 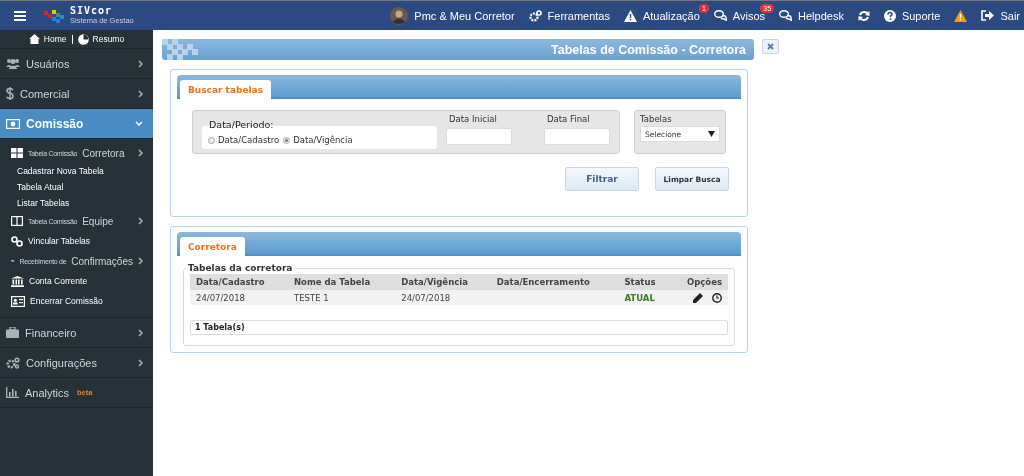 I want to click on column-header: Data/Encerramento, so click(x=554, y=282).